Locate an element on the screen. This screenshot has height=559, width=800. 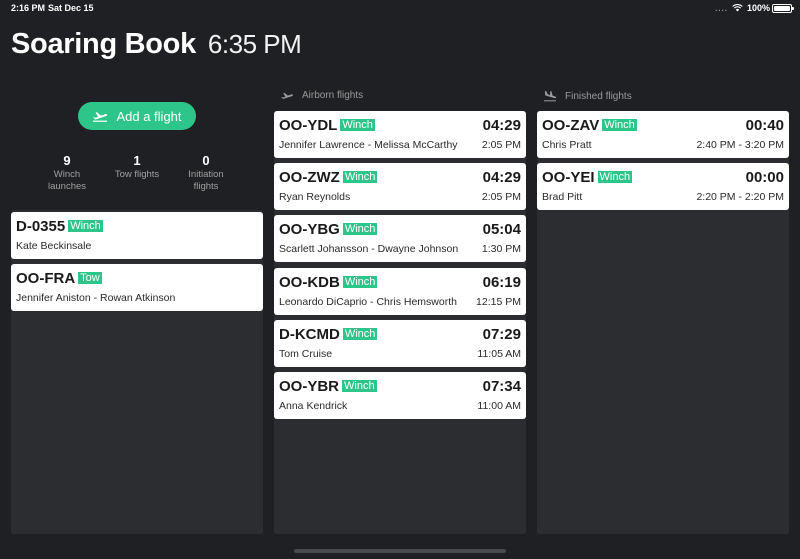
stat-tow-flights: 1 Tow flights is located at coordinates (137, 167).